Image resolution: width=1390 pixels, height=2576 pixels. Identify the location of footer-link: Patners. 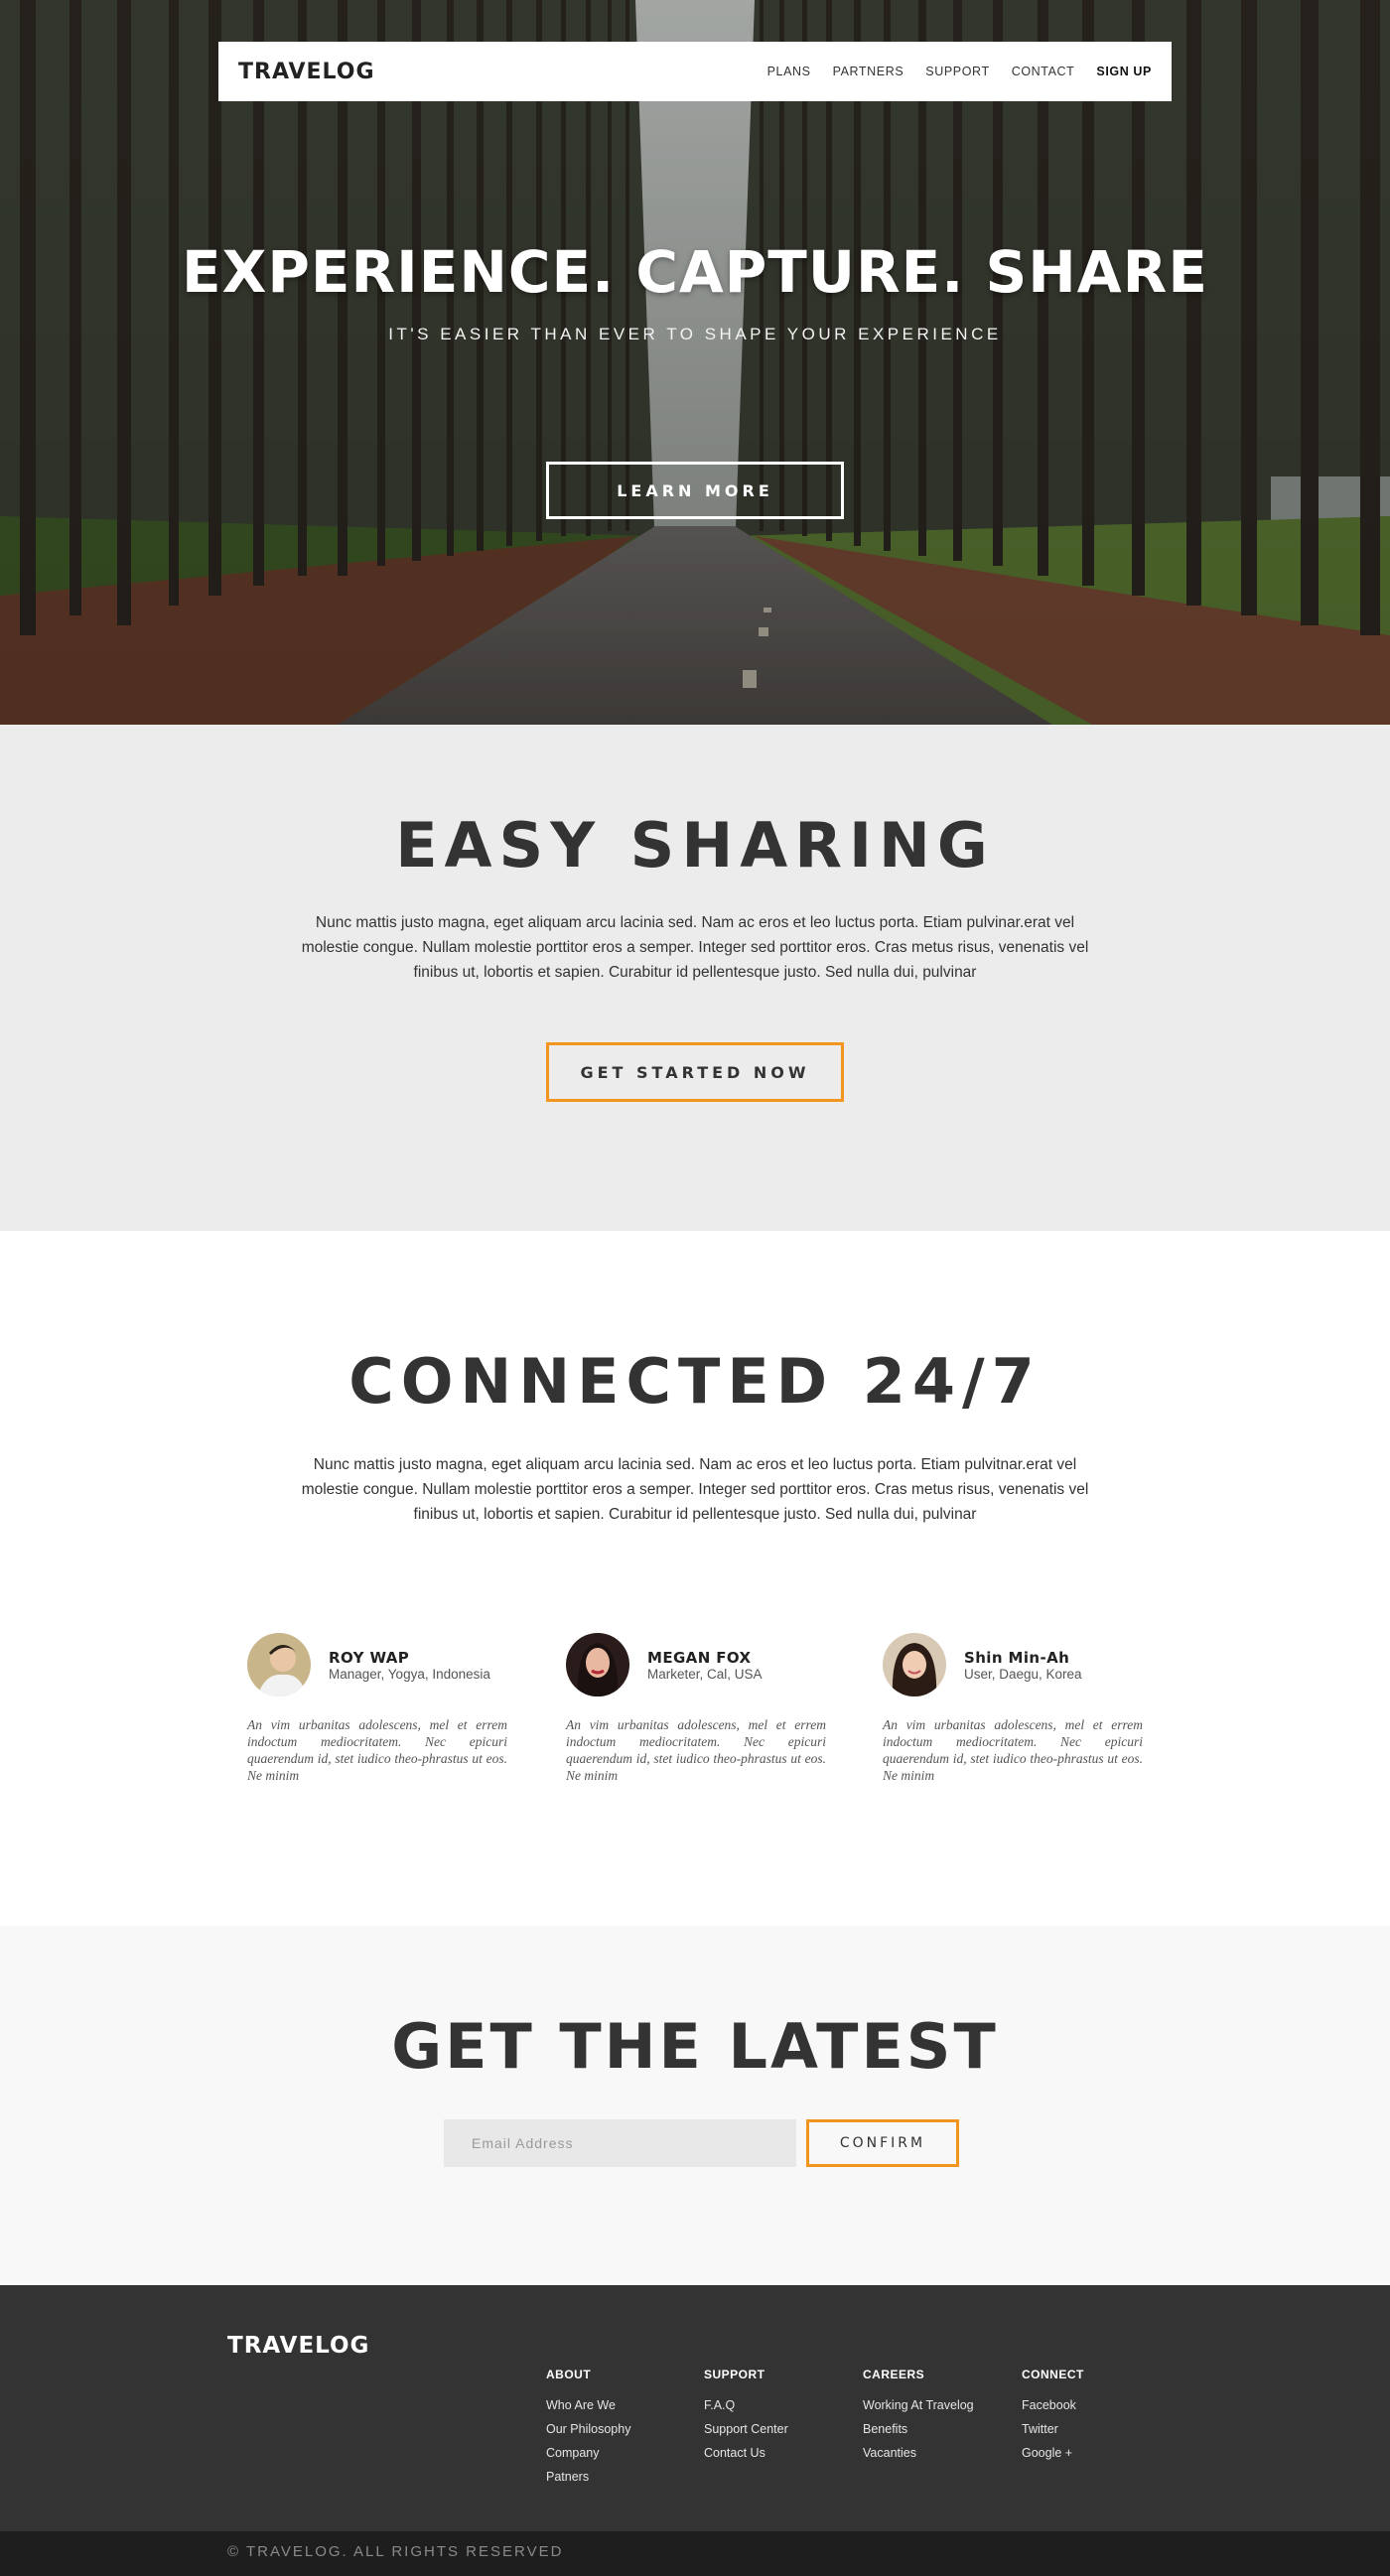
(588, 2477).